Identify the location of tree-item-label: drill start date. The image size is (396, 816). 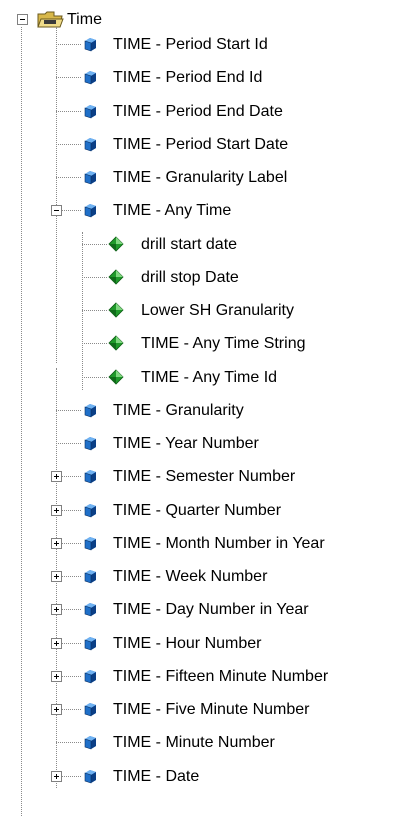
(189, 244).